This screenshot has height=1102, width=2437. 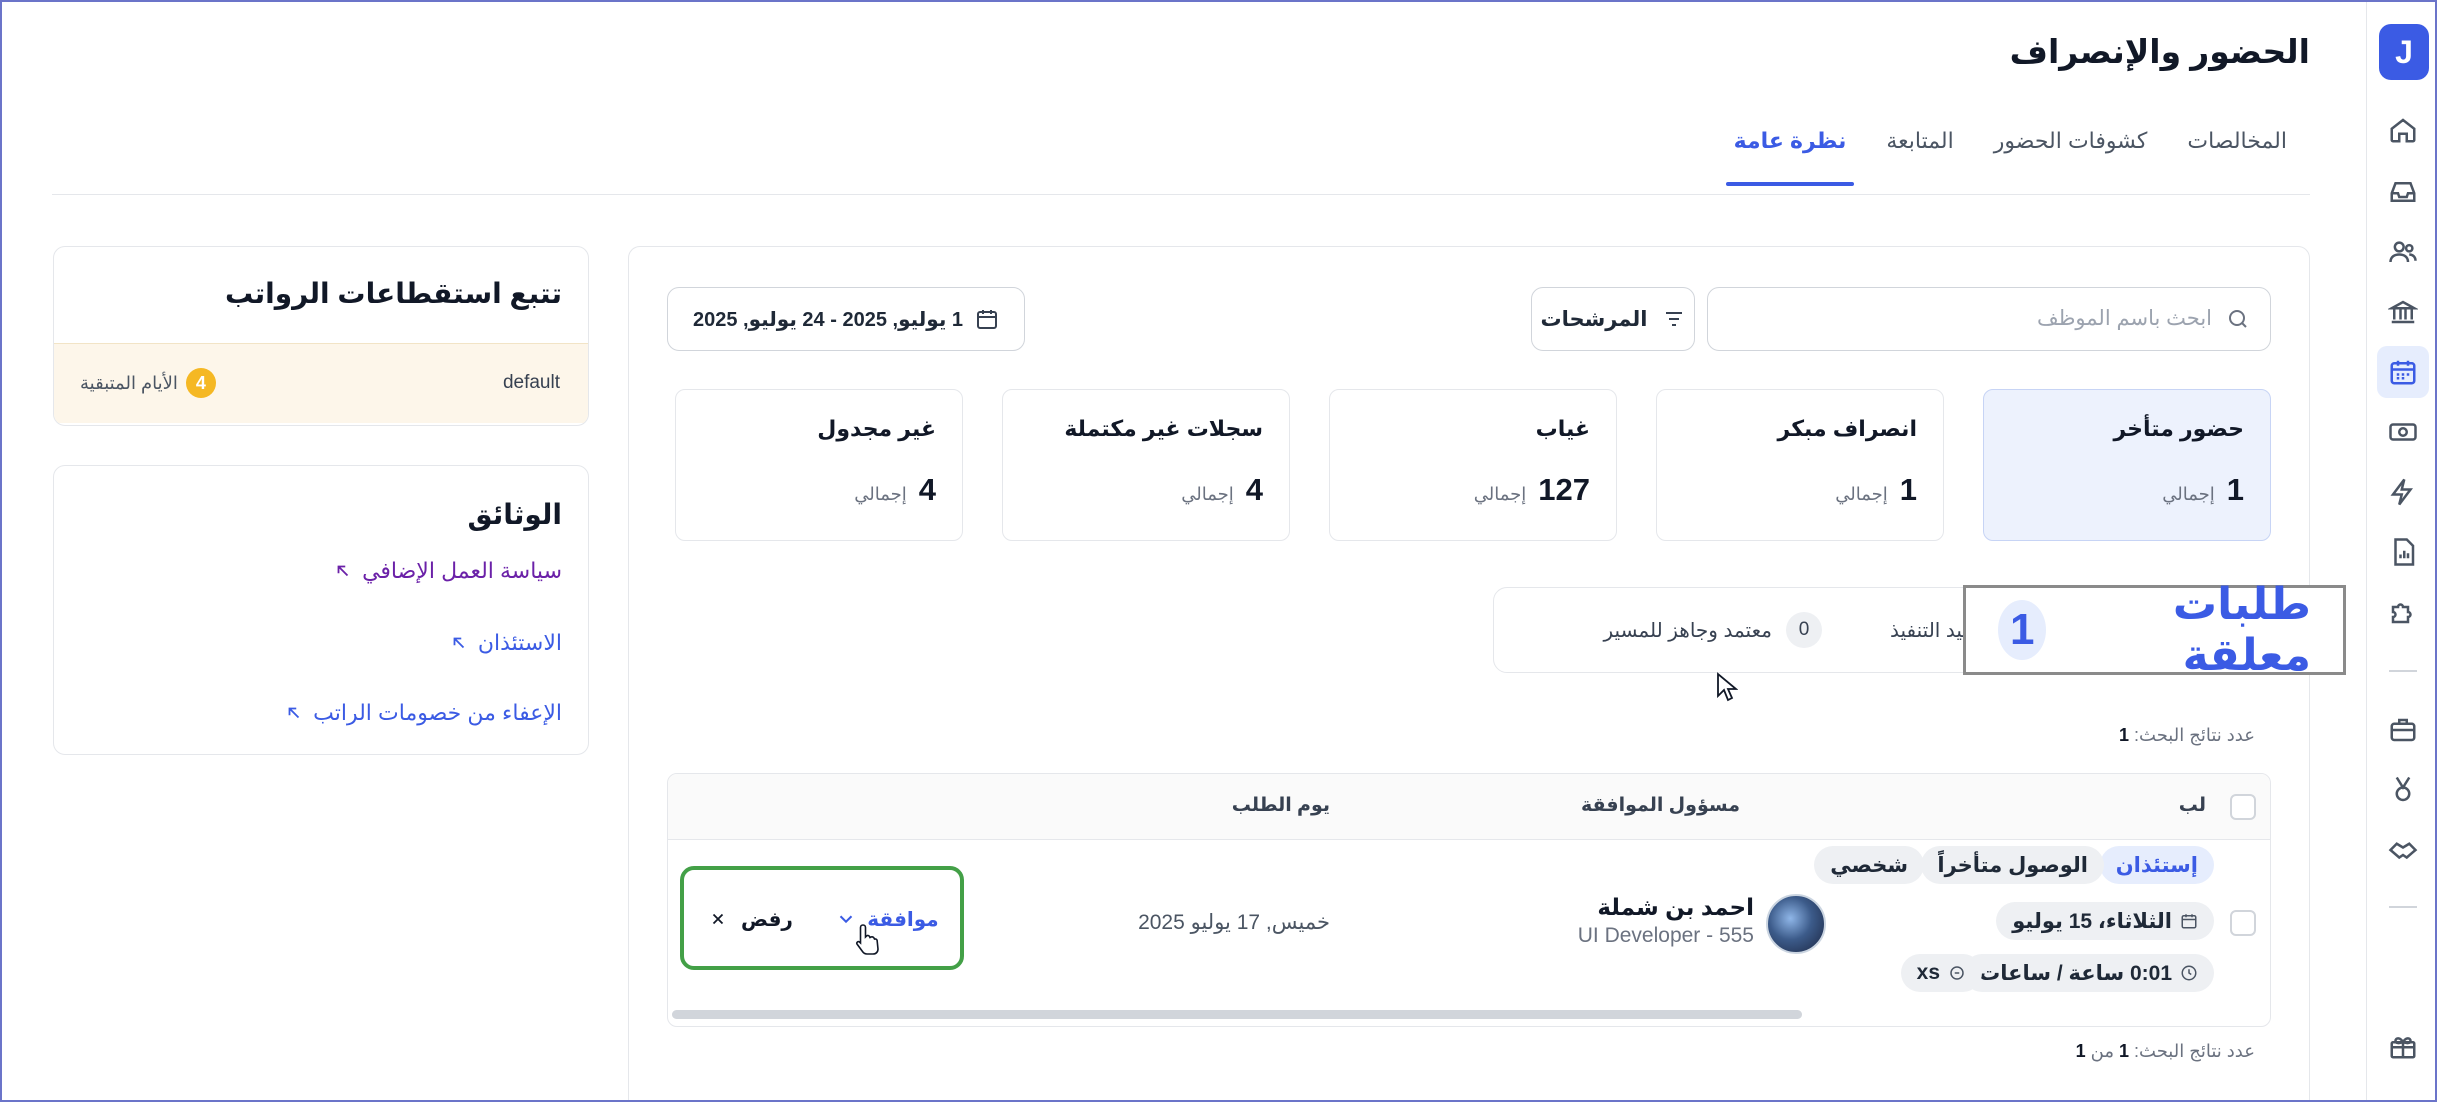 I want to click on filter-icon, so click(x=1673, y=319).